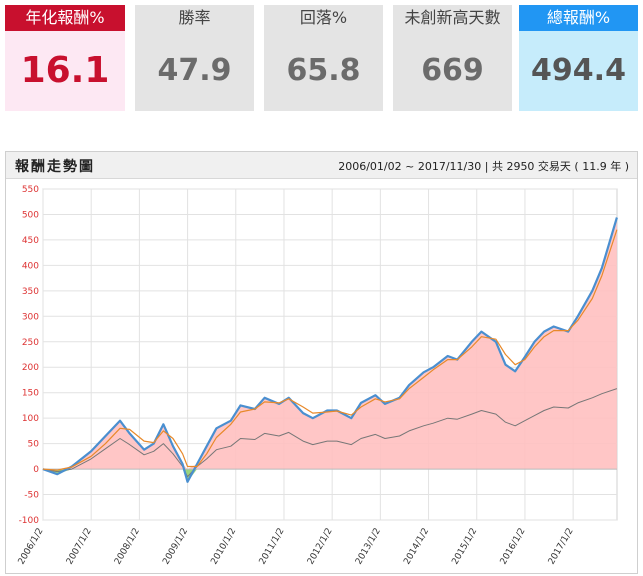 This screenshot has height=576, width=643. I want to click on y-tick-label: 200, so click(30, 368).